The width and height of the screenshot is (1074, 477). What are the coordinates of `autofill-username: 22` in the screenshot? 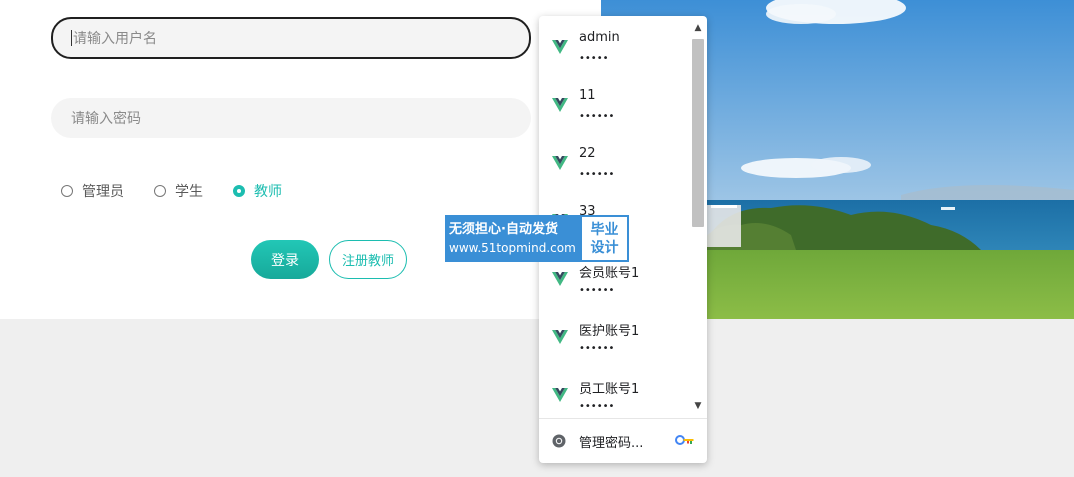 It's located at (587, 153).